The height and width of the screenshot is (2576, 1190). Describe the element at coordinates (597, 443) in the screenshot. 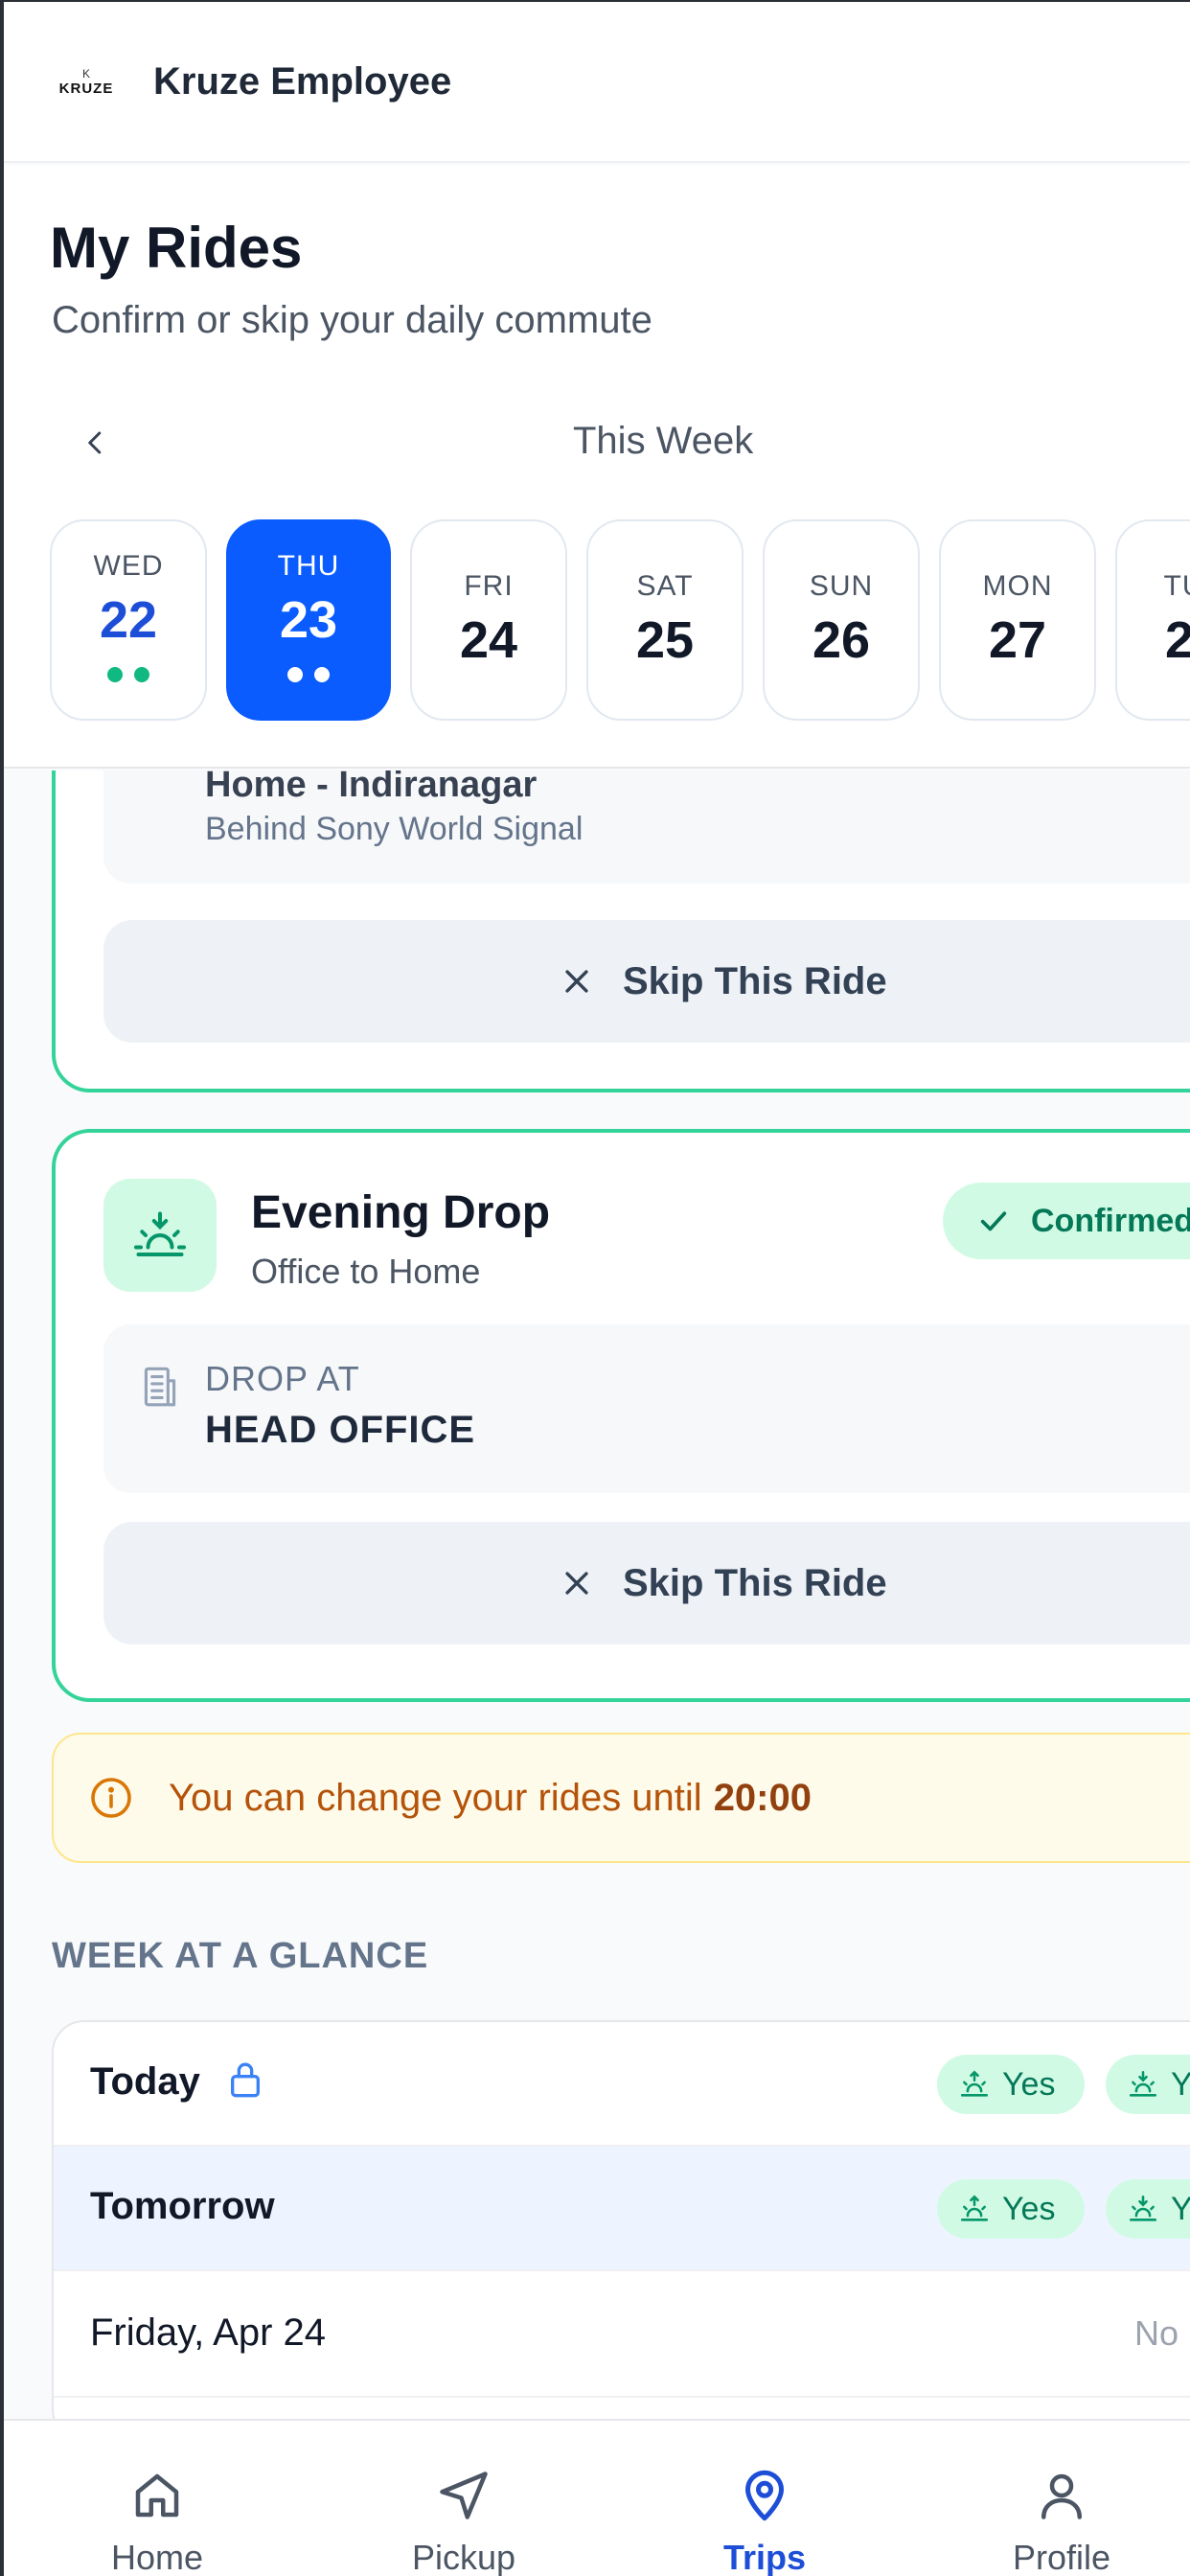

I see `week-navigator: This Week` at that location.